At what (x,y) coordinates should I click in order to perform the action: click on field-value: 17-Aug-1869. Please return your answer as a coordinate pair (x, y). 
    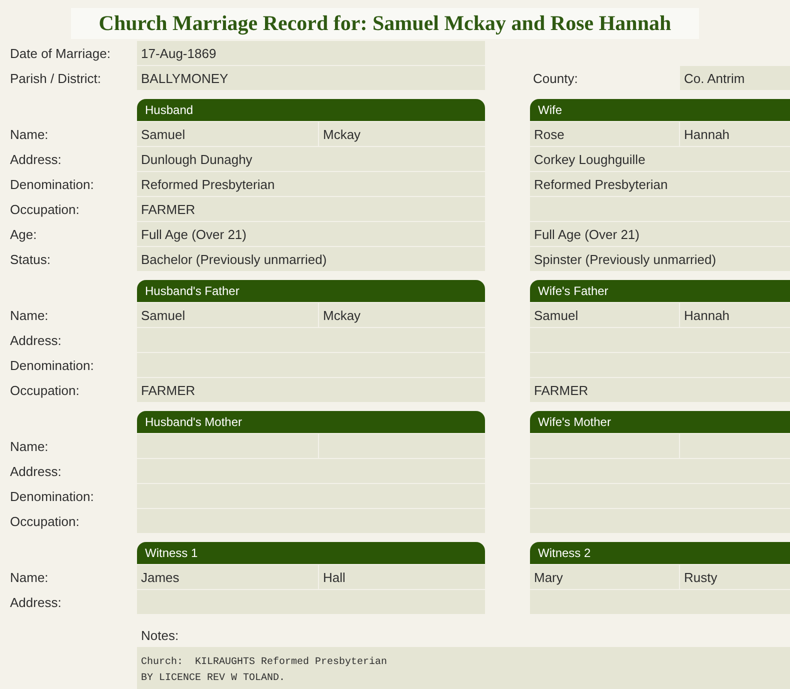
    Looking at the image, I should click on (311, 53).